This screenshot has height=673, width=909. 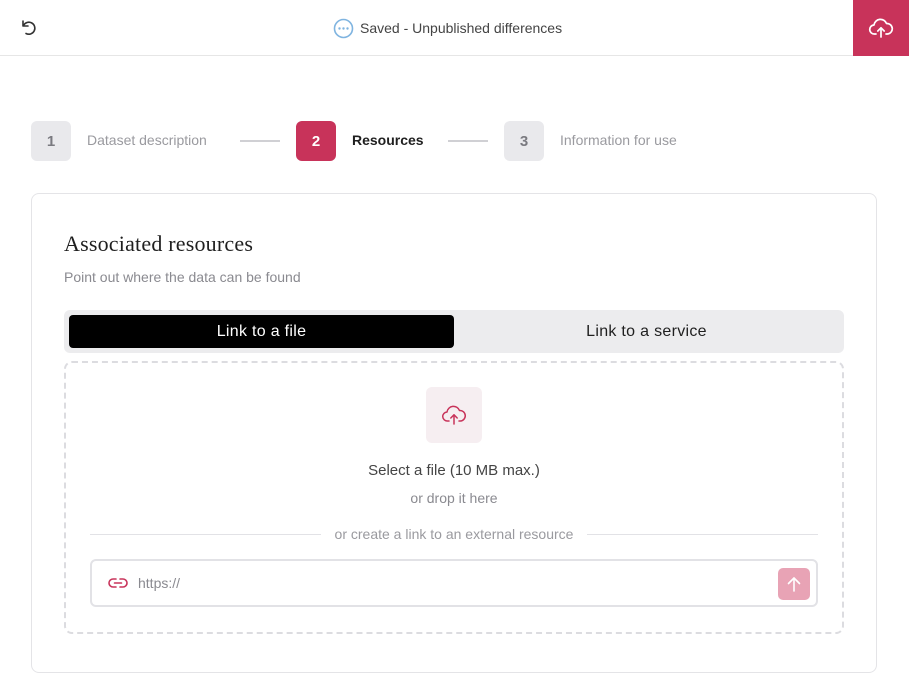 I want to click on card-subtitle: Point out where the data can be found, so click(x=182, y=277).